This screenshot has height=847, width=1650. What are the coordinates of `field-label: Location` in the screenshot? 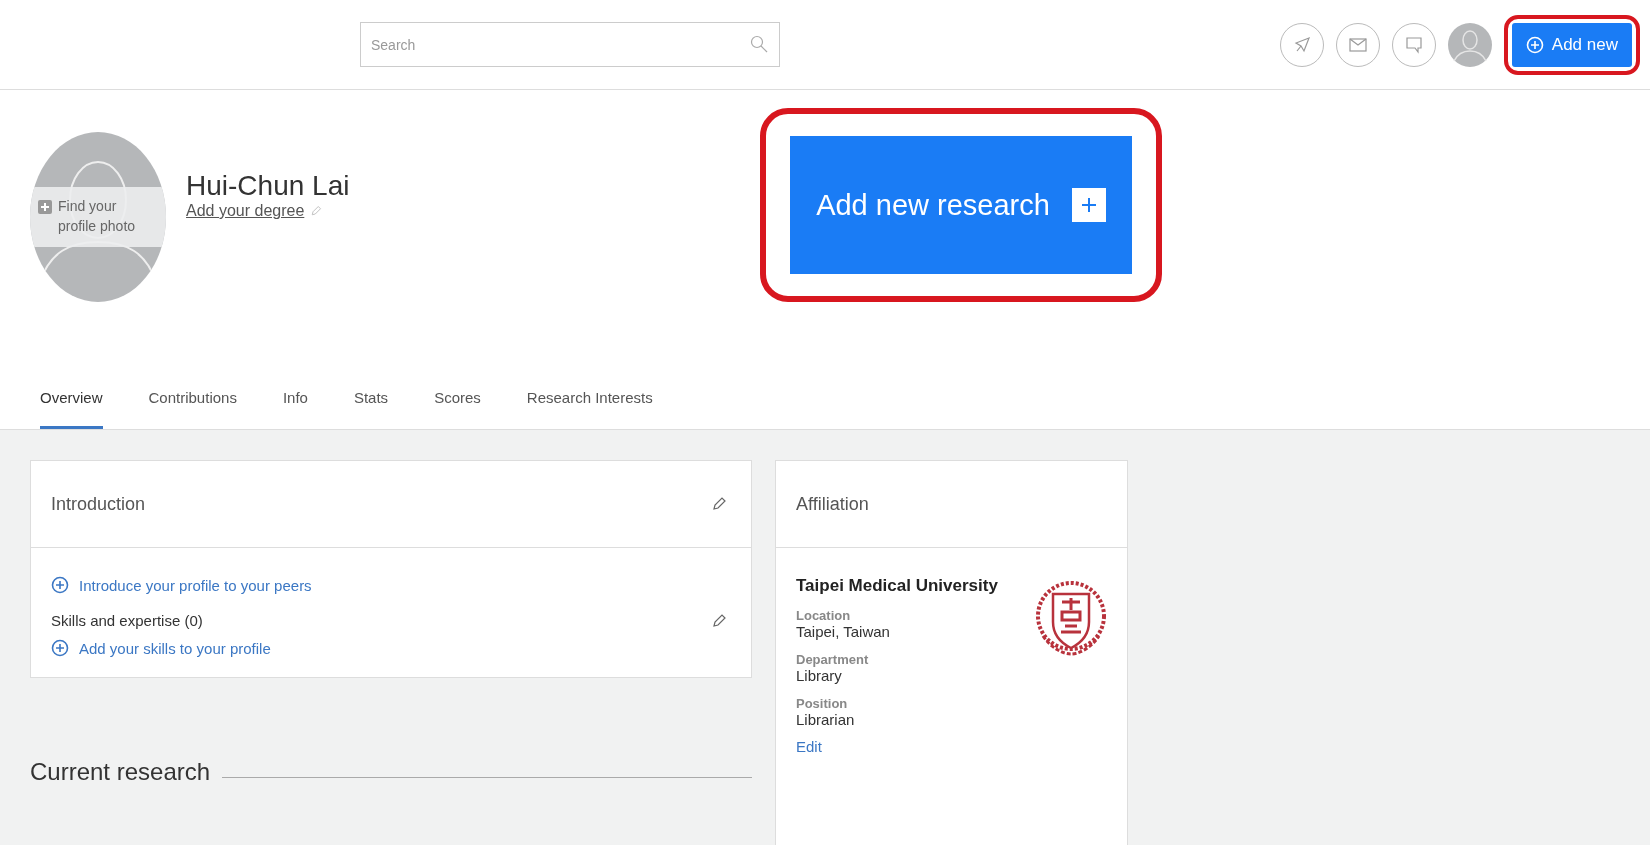 It's located at (824, 615).